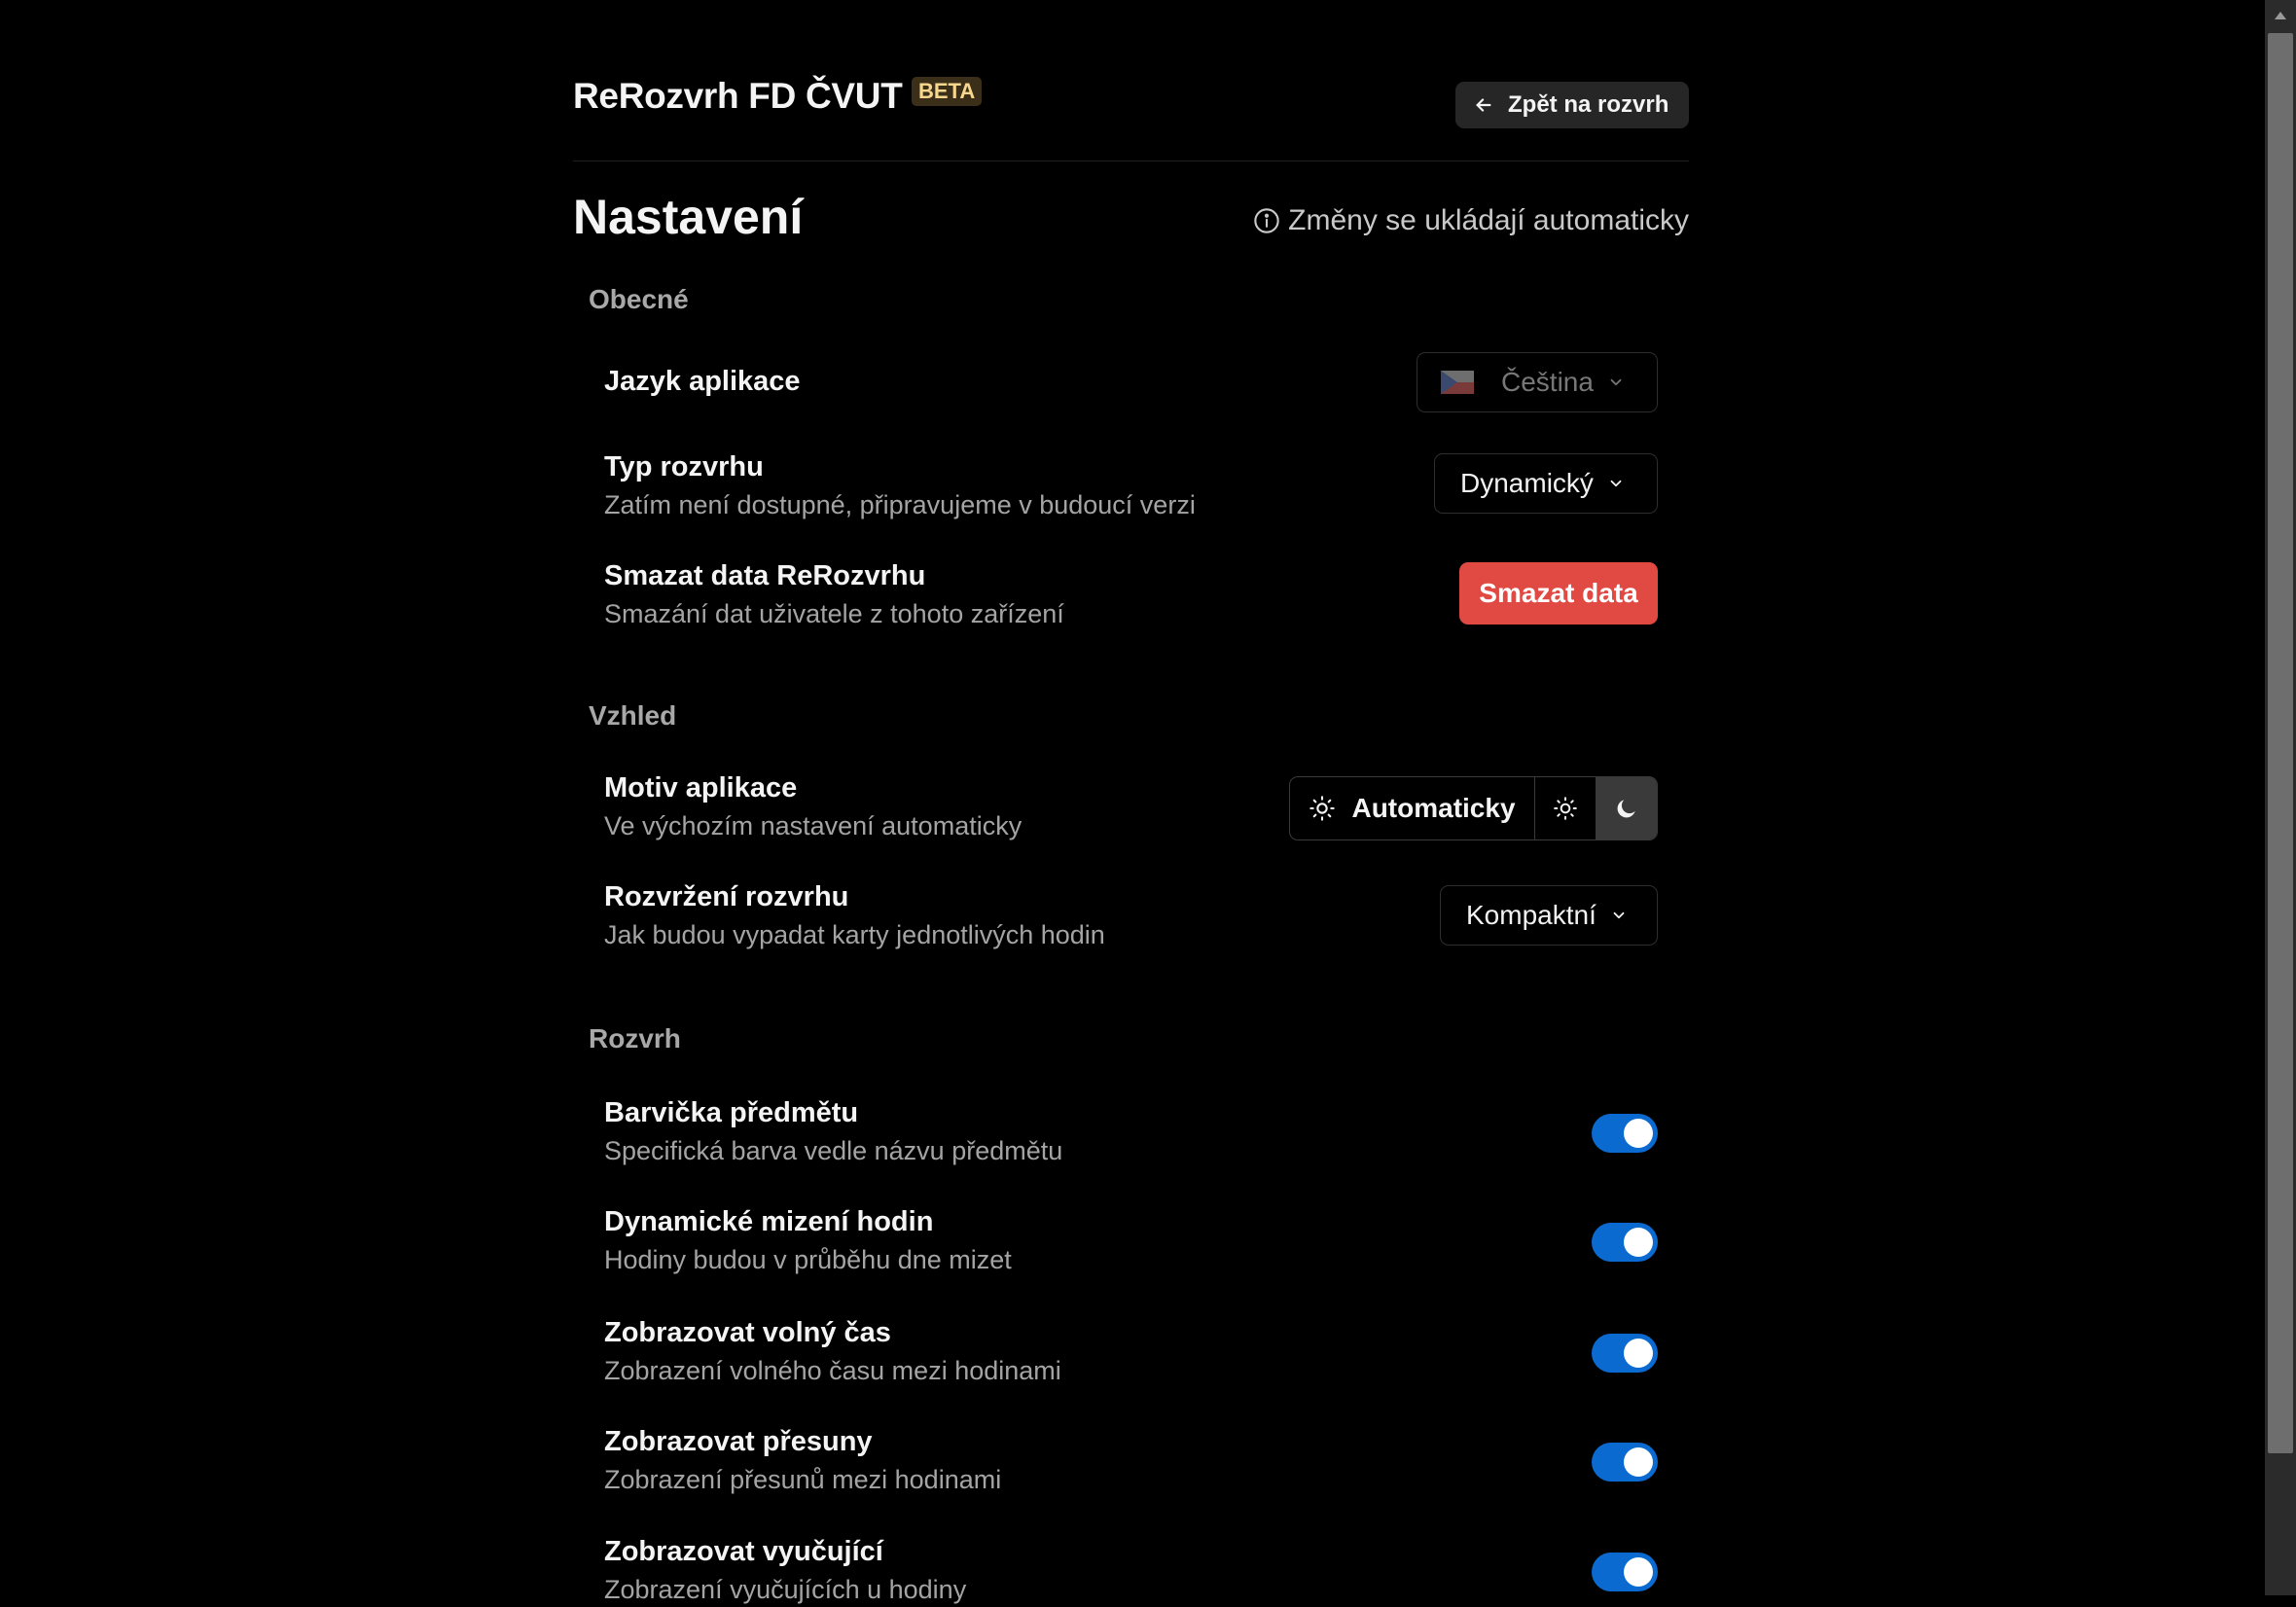 The height and width of the screenshot is (1607, 2296). Describe the element at coordinates (1483, 105) in the screenshot. I see `arrow-left-icon` at that location.